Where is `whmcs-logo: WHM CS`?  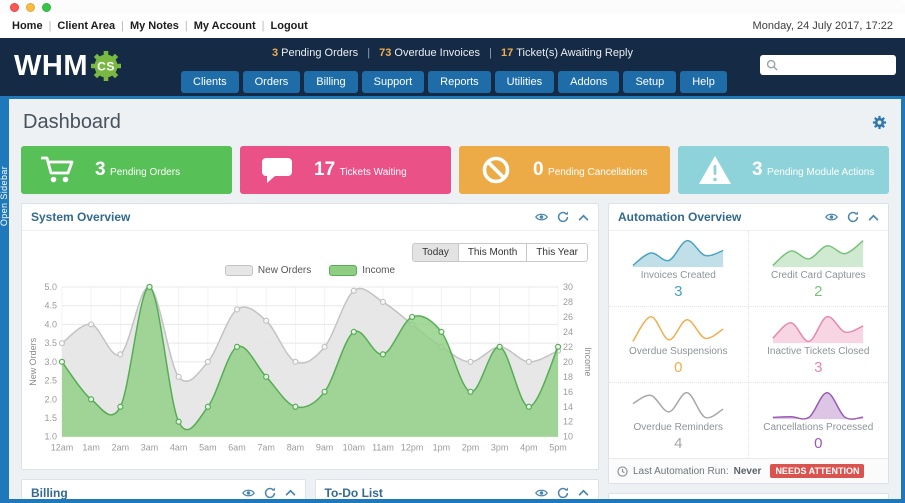
whmcs-logo: WHM CS is located at coordinates (68, 66).